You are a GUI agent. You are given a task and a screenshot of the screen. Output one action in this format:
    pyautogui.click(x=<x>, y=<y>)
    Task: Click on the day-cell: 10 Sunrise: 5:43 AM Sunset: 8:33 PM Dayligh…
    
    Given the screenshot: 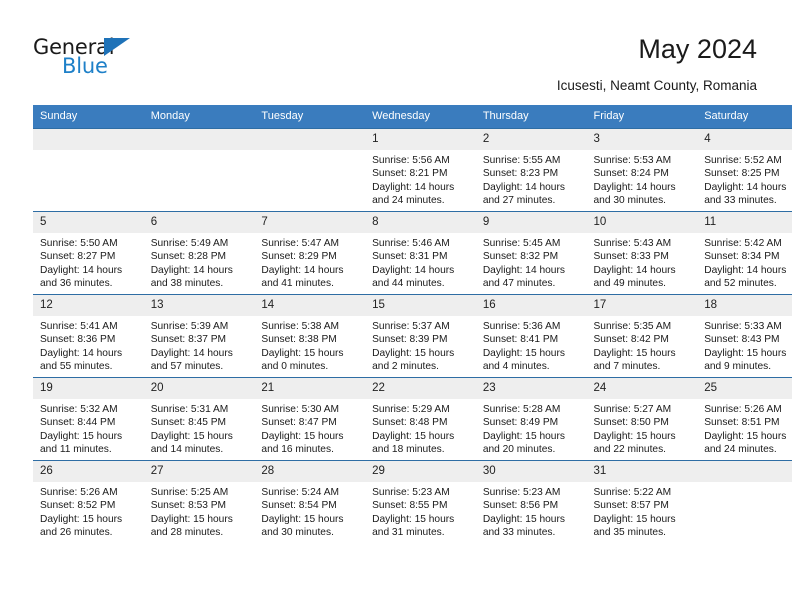 What is the action you would take?
    pyautogui.click(x=642, y=253)
    